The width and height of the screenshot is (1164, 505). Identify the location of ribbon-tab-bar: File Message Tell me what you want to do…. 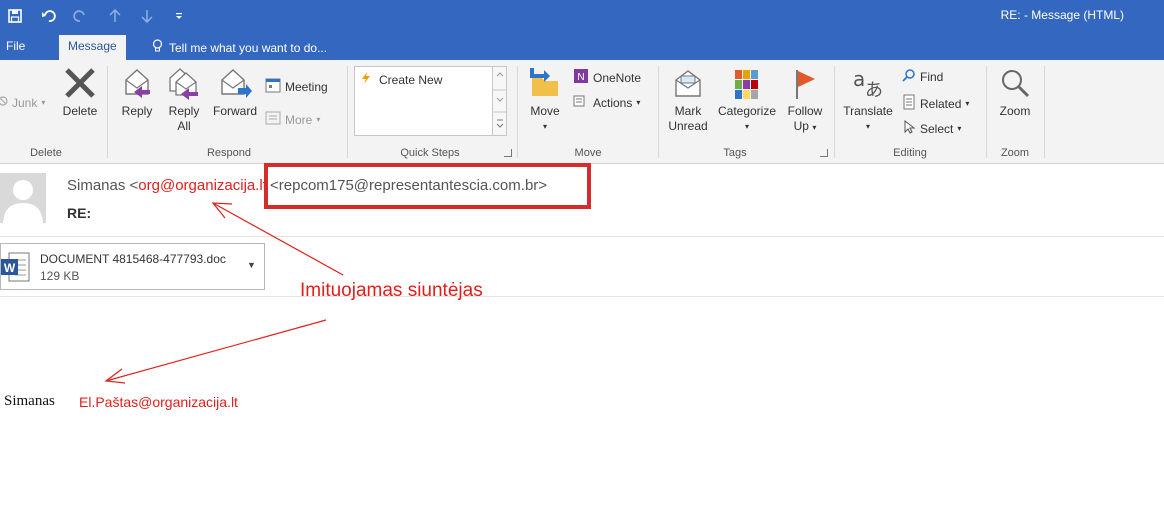
(582, 46).